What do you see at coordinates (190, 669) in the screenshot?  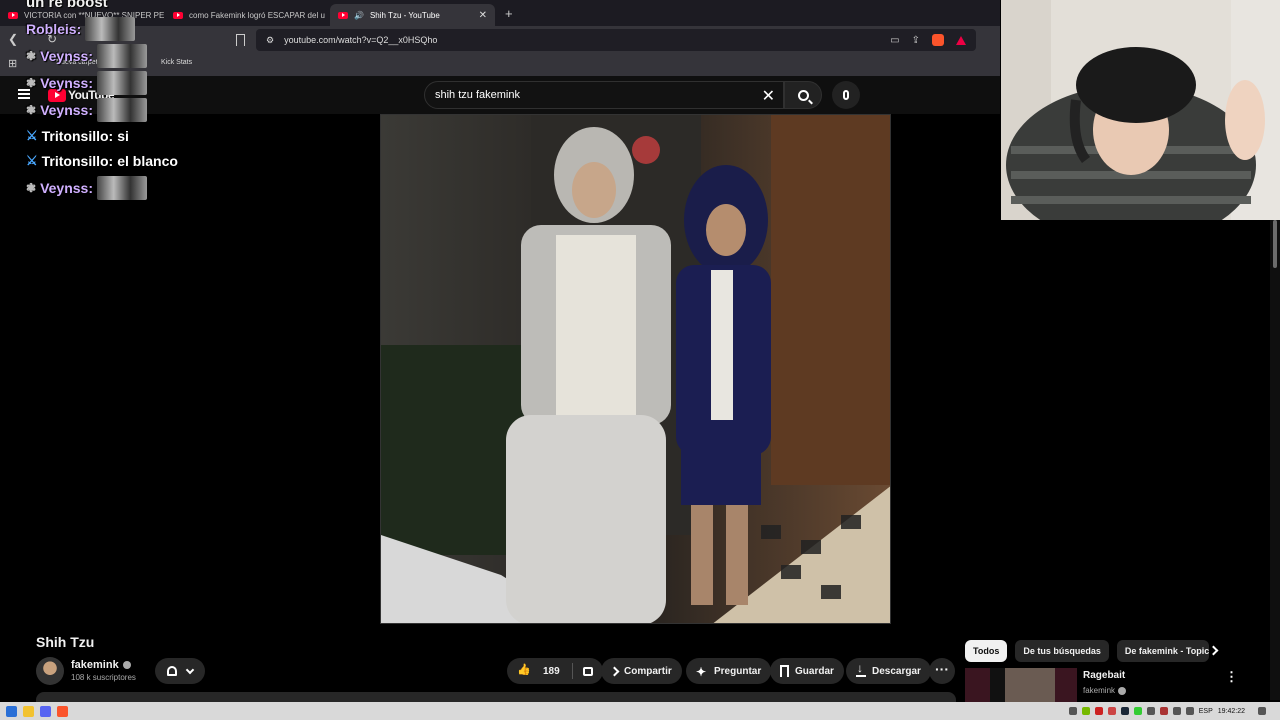 I see `chevron-down-icon` at bounding box center [190, 669].